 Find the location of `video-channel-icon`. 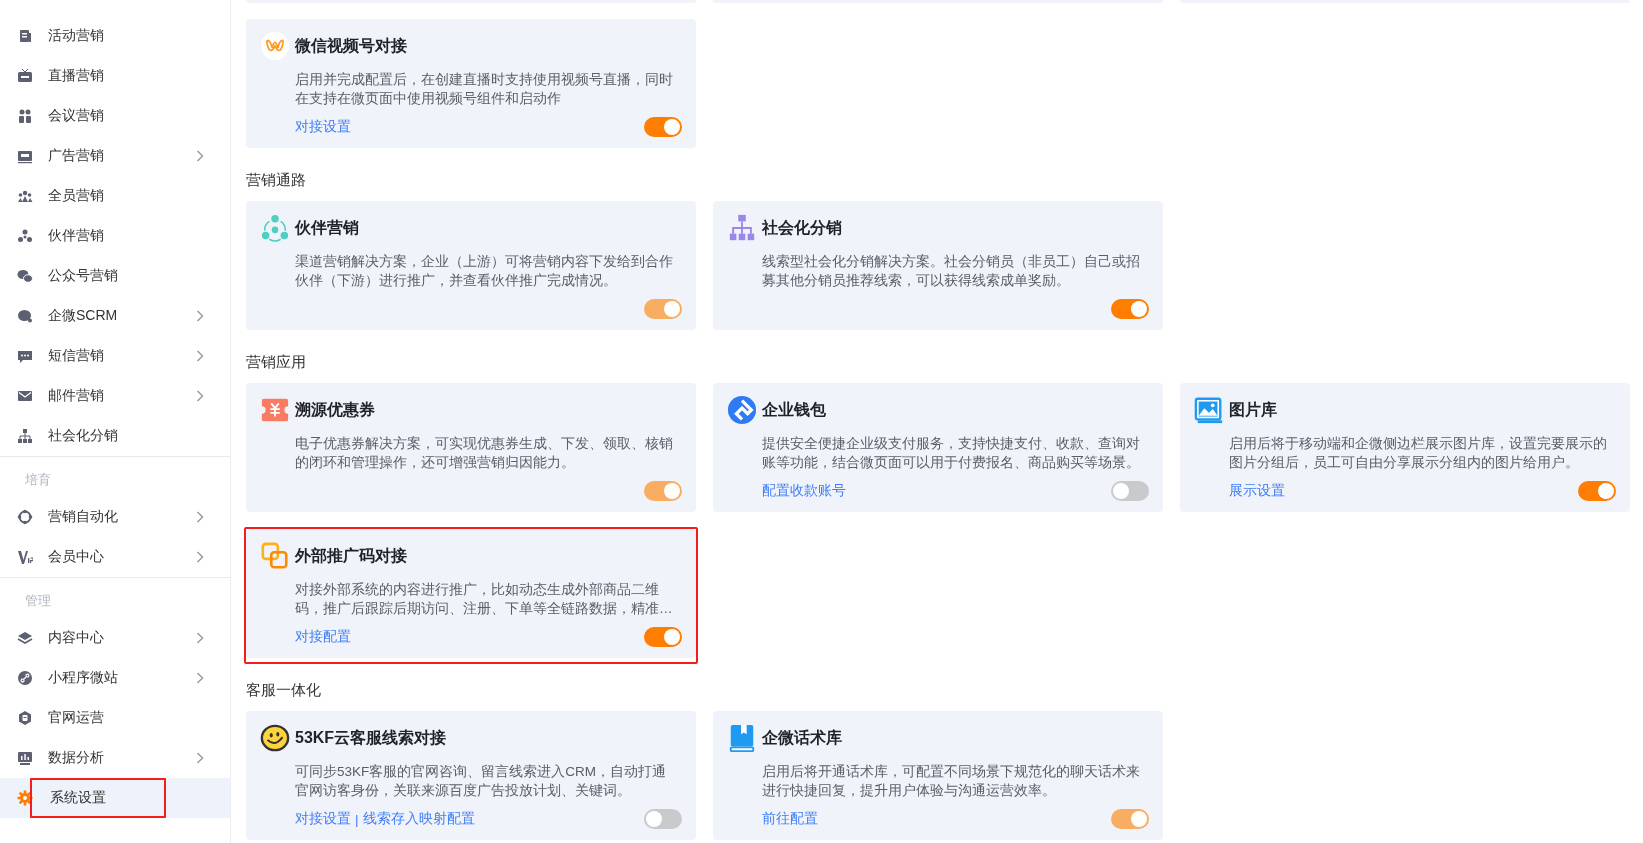

video-channel-icon is located at coordinates (275, 46).